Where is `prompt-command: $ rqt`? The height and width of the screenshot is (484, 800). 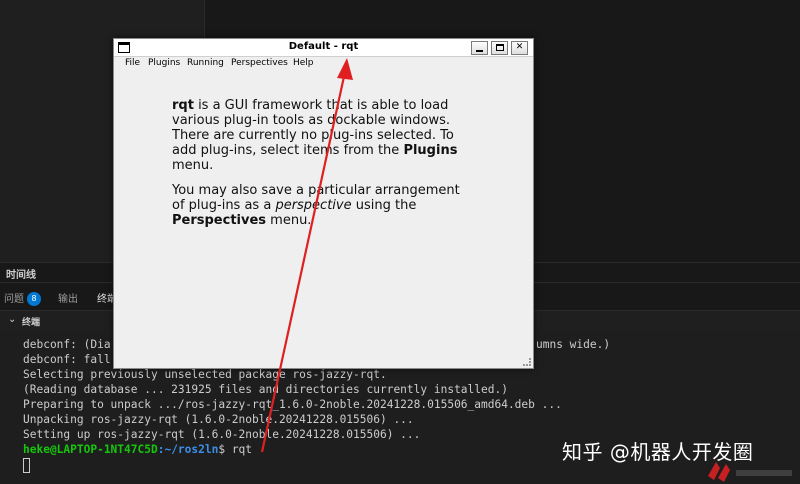 prompt-command: $ rqt is located at coordinates (235, 449).